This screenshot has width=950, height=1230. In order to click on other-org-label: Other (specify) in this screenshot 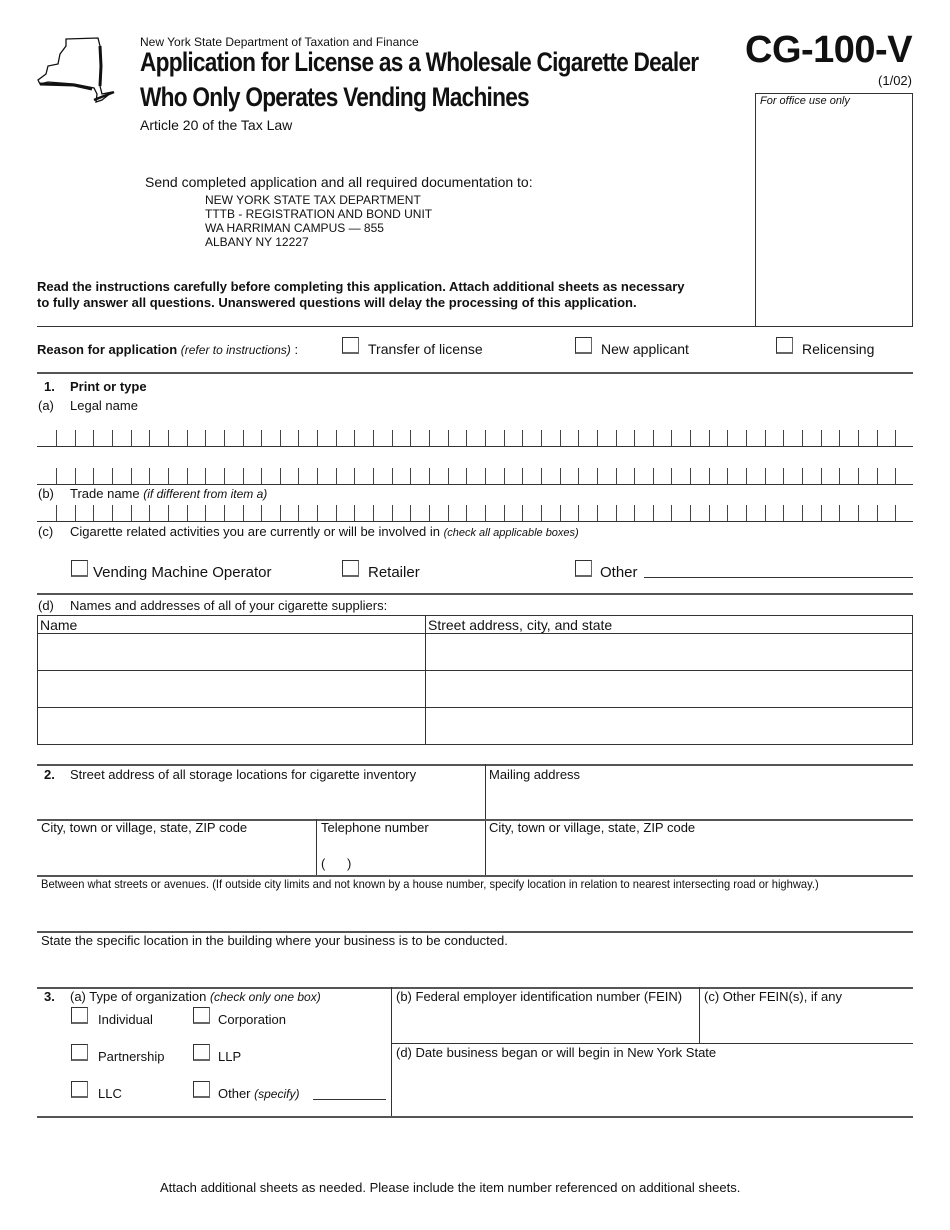, I will do `click(258, 1093)`.